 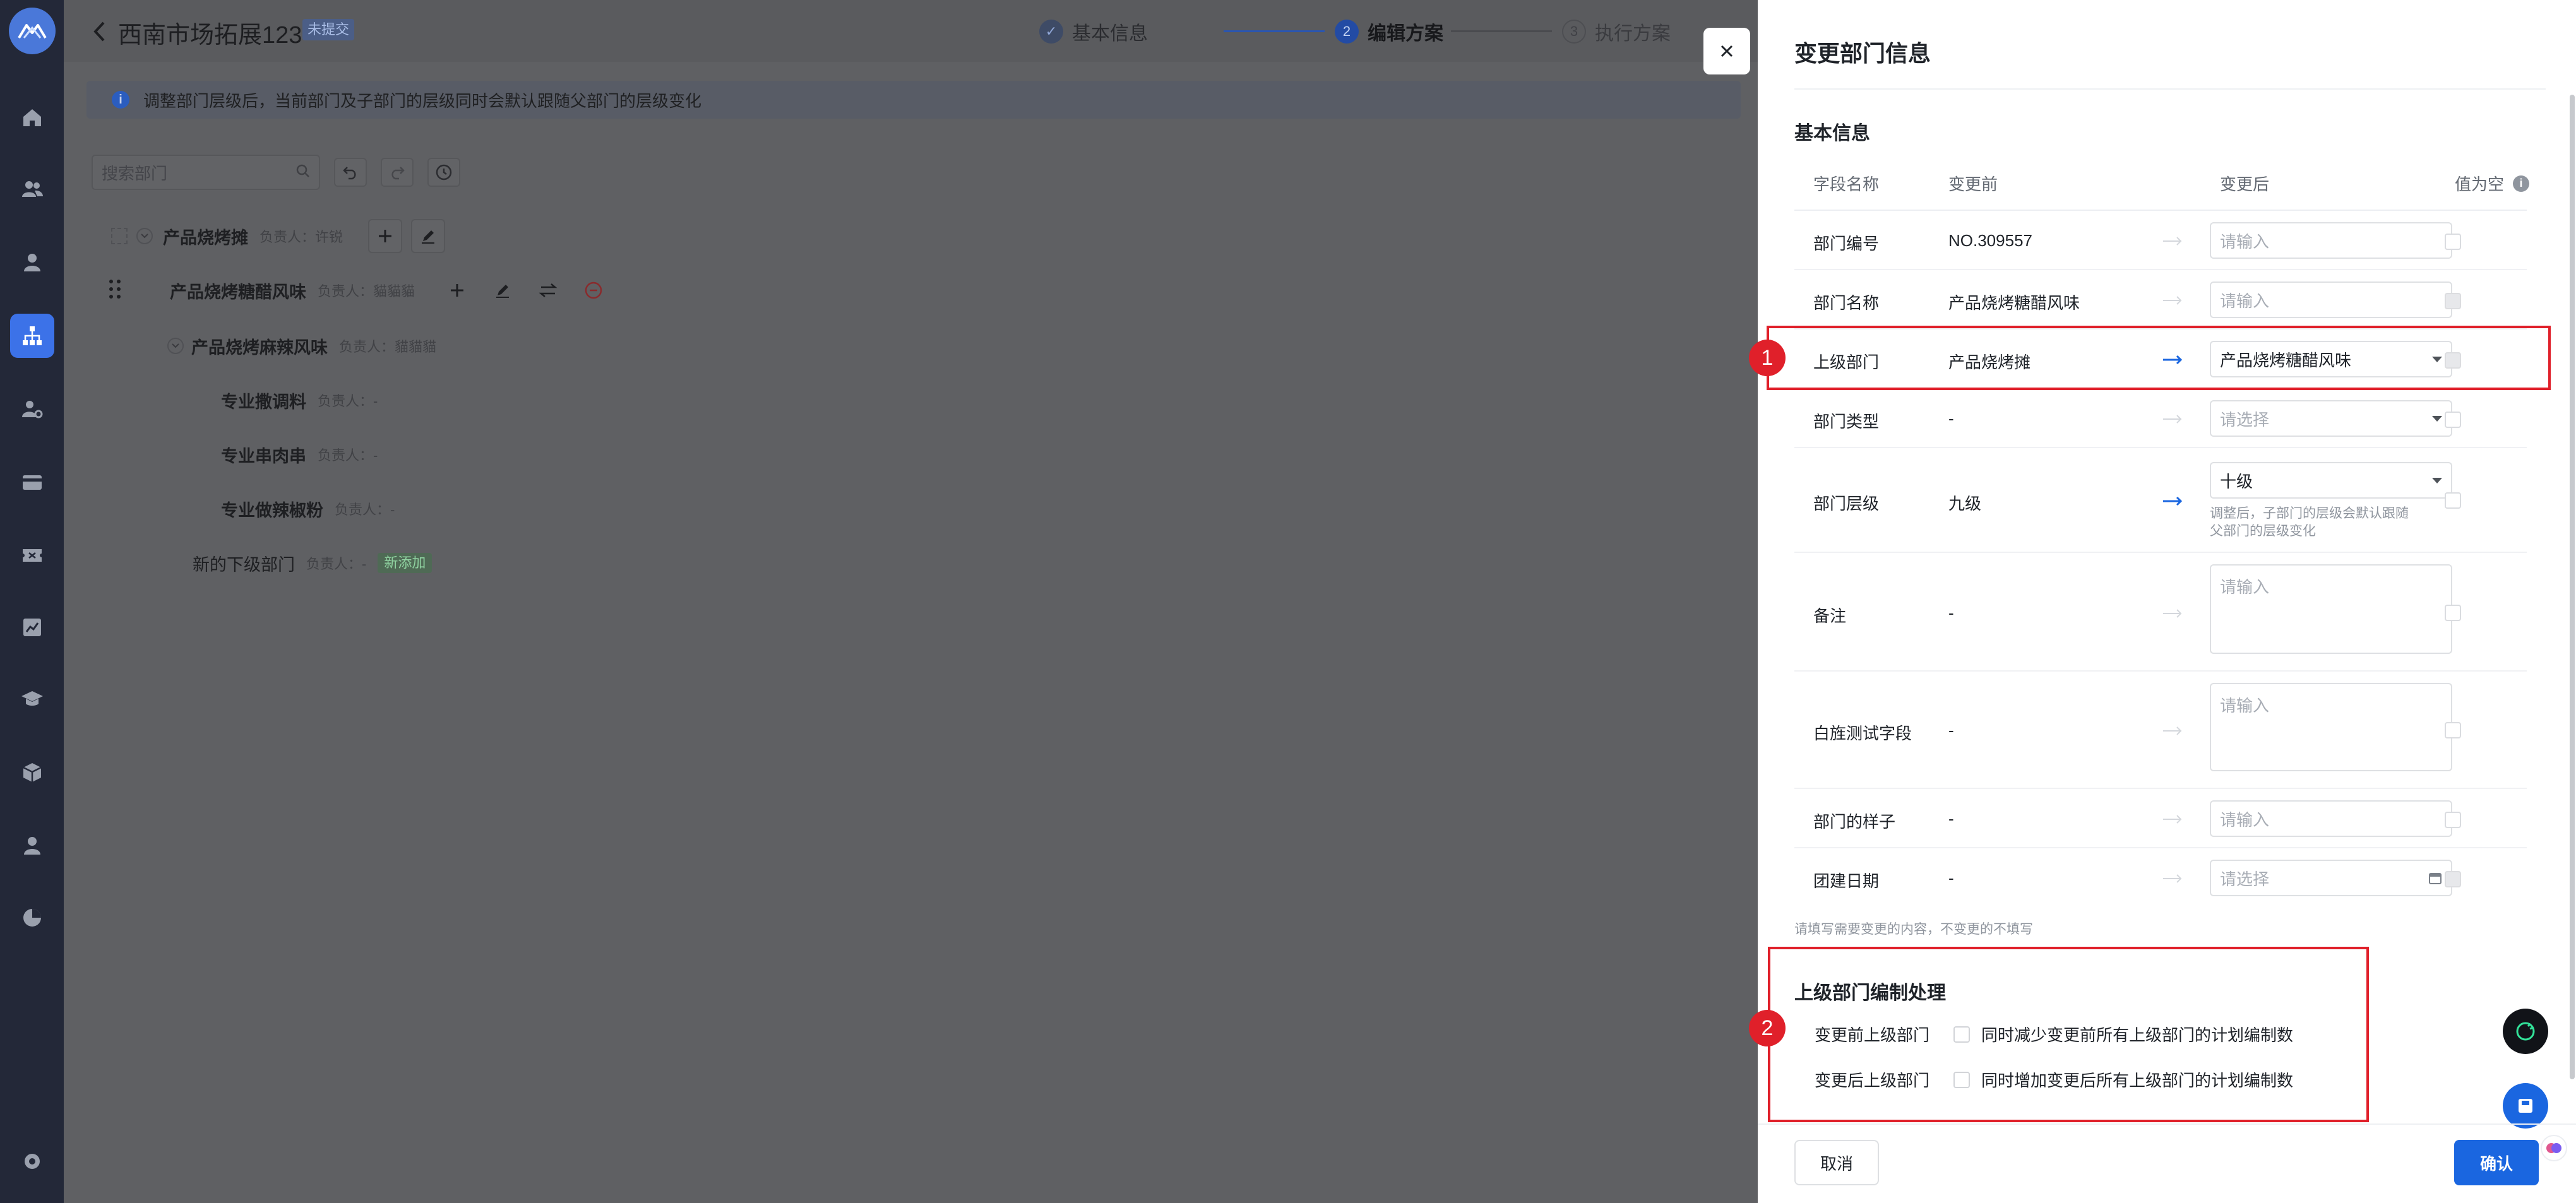 What do you see at coordinates (2331, 418) in the screenshot?
I see `dept-type-select: 请选择` at bounding box center [2331, 418].